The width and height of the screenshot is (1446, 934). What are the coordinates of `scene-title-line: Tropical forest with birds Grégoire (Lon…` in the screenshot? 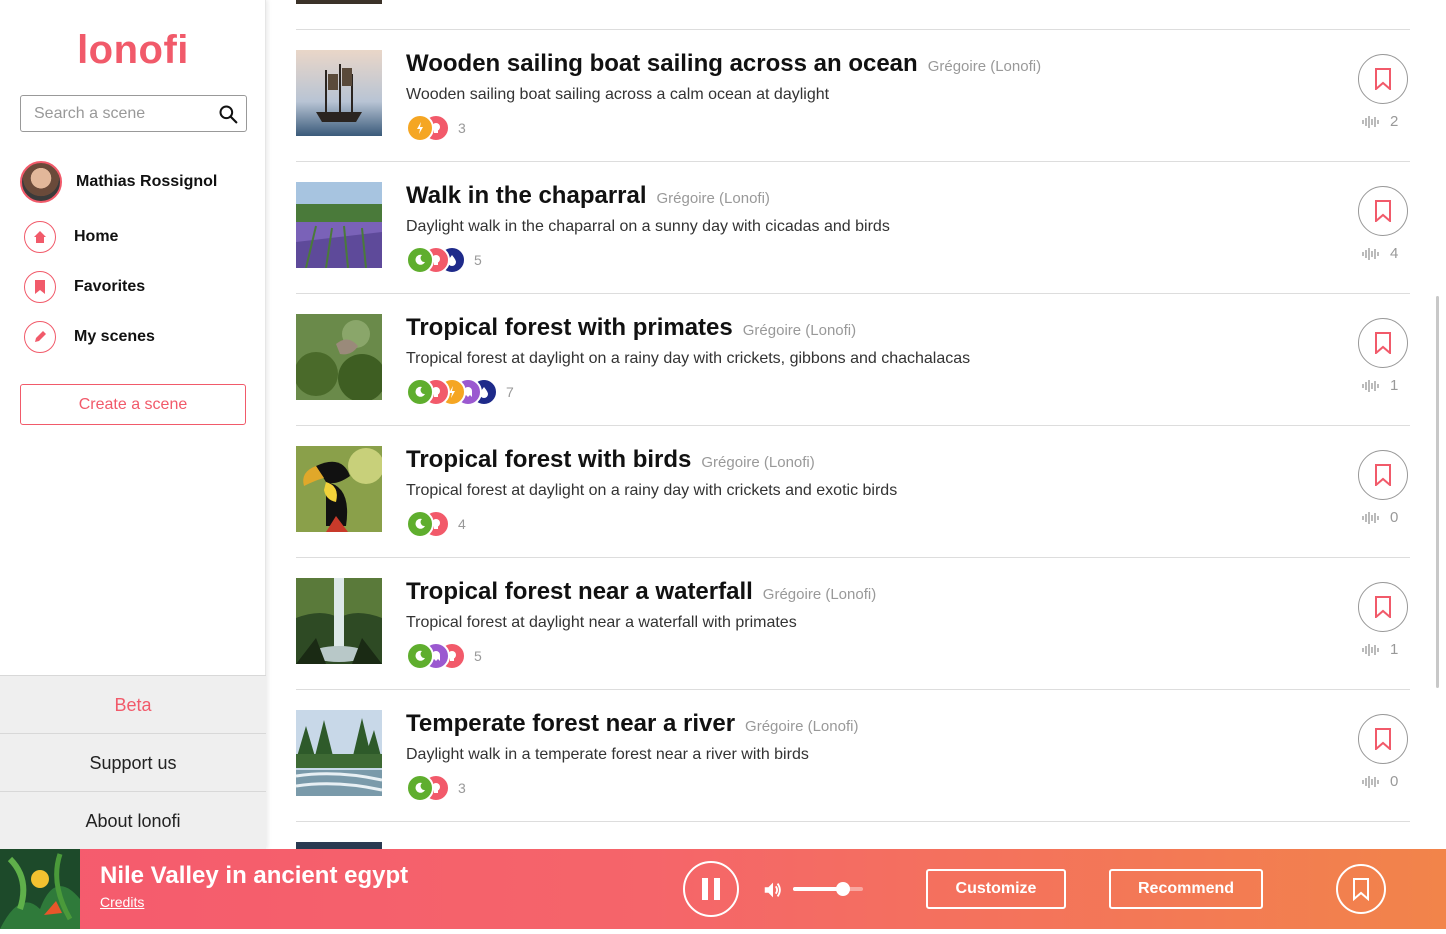 It's located at (610, 460).